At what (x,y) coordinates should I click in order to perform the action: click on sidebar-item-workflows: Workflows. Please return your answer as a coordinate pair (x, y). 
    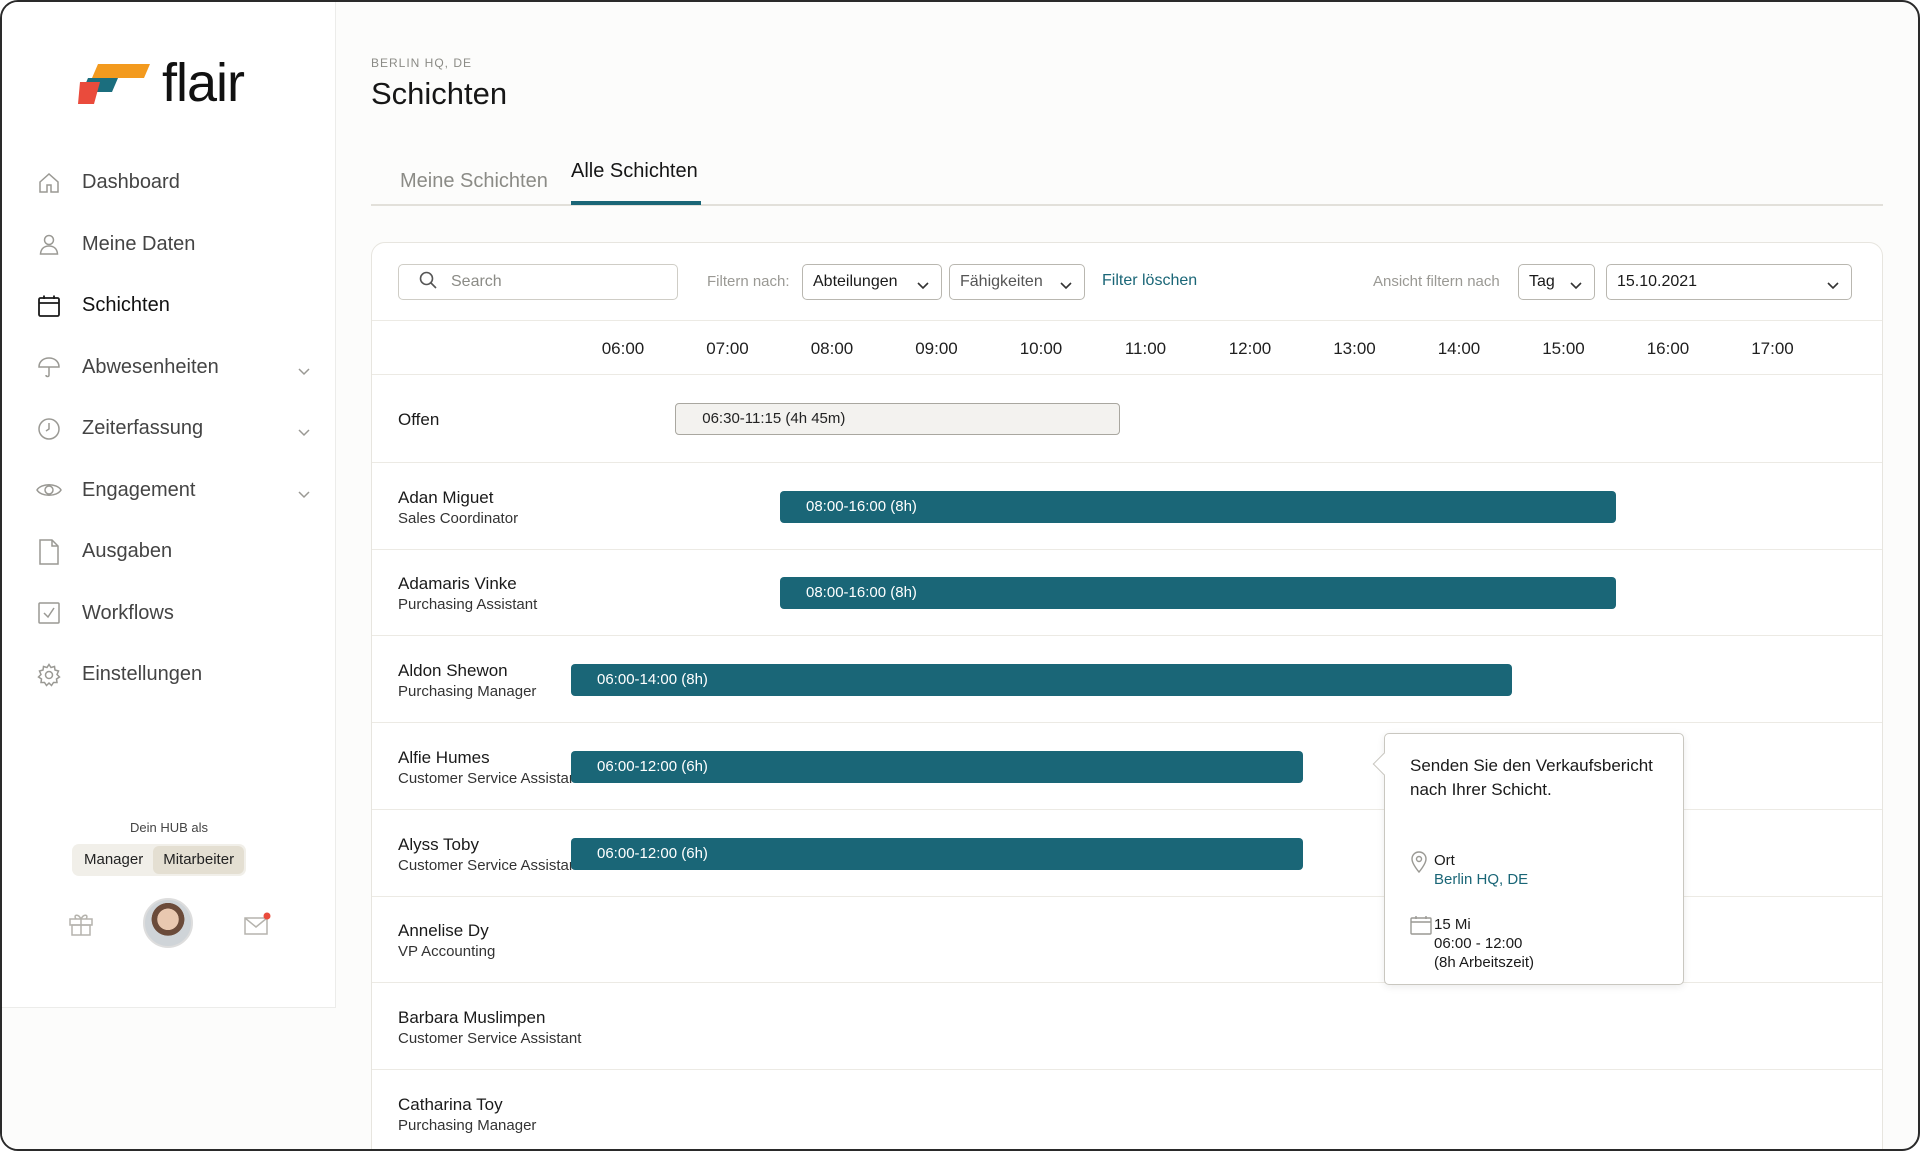
    Looking at the image, I should click on (169, 614).